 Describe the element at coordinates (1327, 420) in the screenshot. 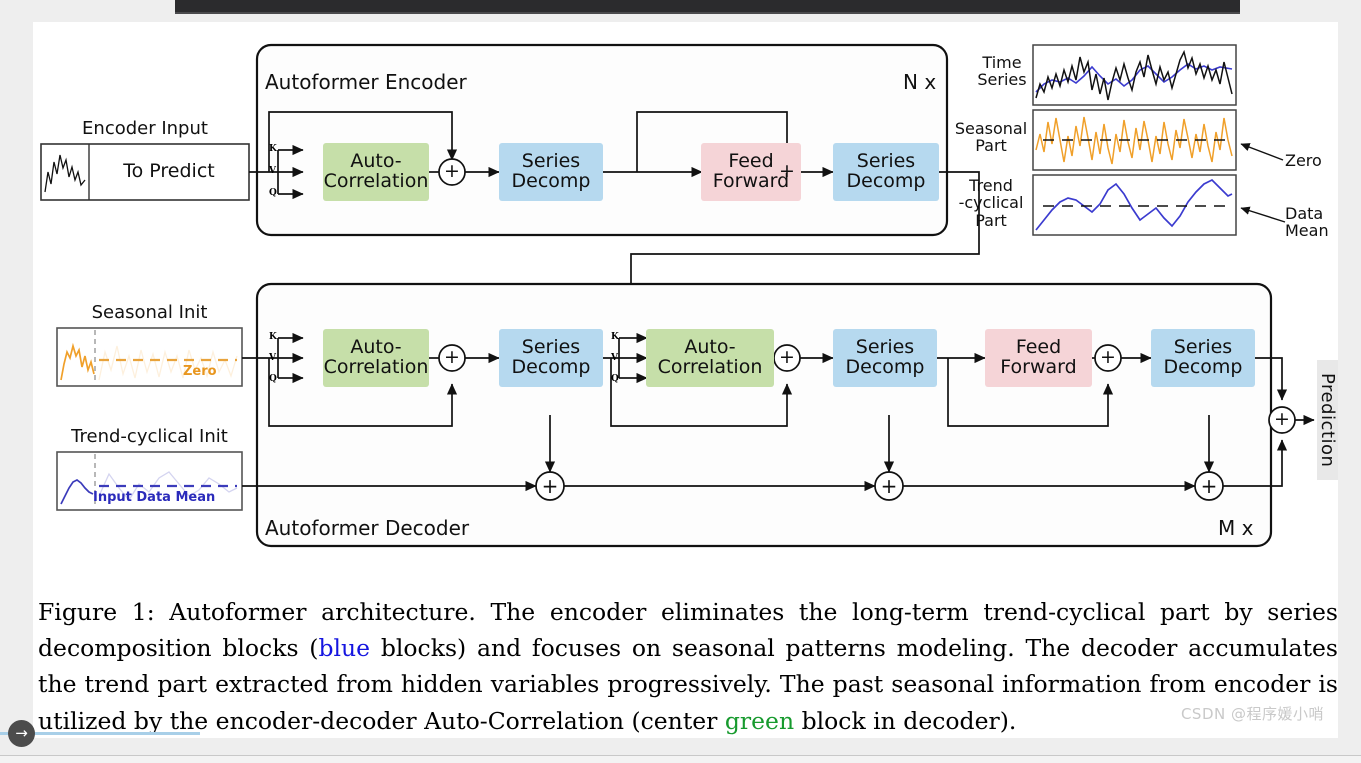

I see `prediction-output-label: Prediction` at that location.